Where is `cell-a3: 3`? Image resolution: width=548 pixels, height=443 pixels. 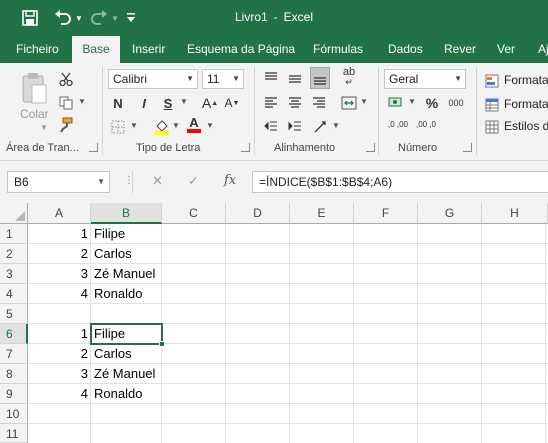
cell-a3: 3 is located at coordinates (59, 274).